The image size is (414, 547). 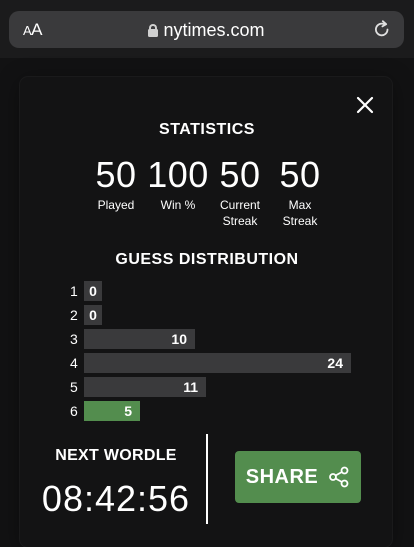 What do you see at coordinates (214, 29) in the screenshot?
I see `url-text: nytimes.com` at bounding box center [214, 29].